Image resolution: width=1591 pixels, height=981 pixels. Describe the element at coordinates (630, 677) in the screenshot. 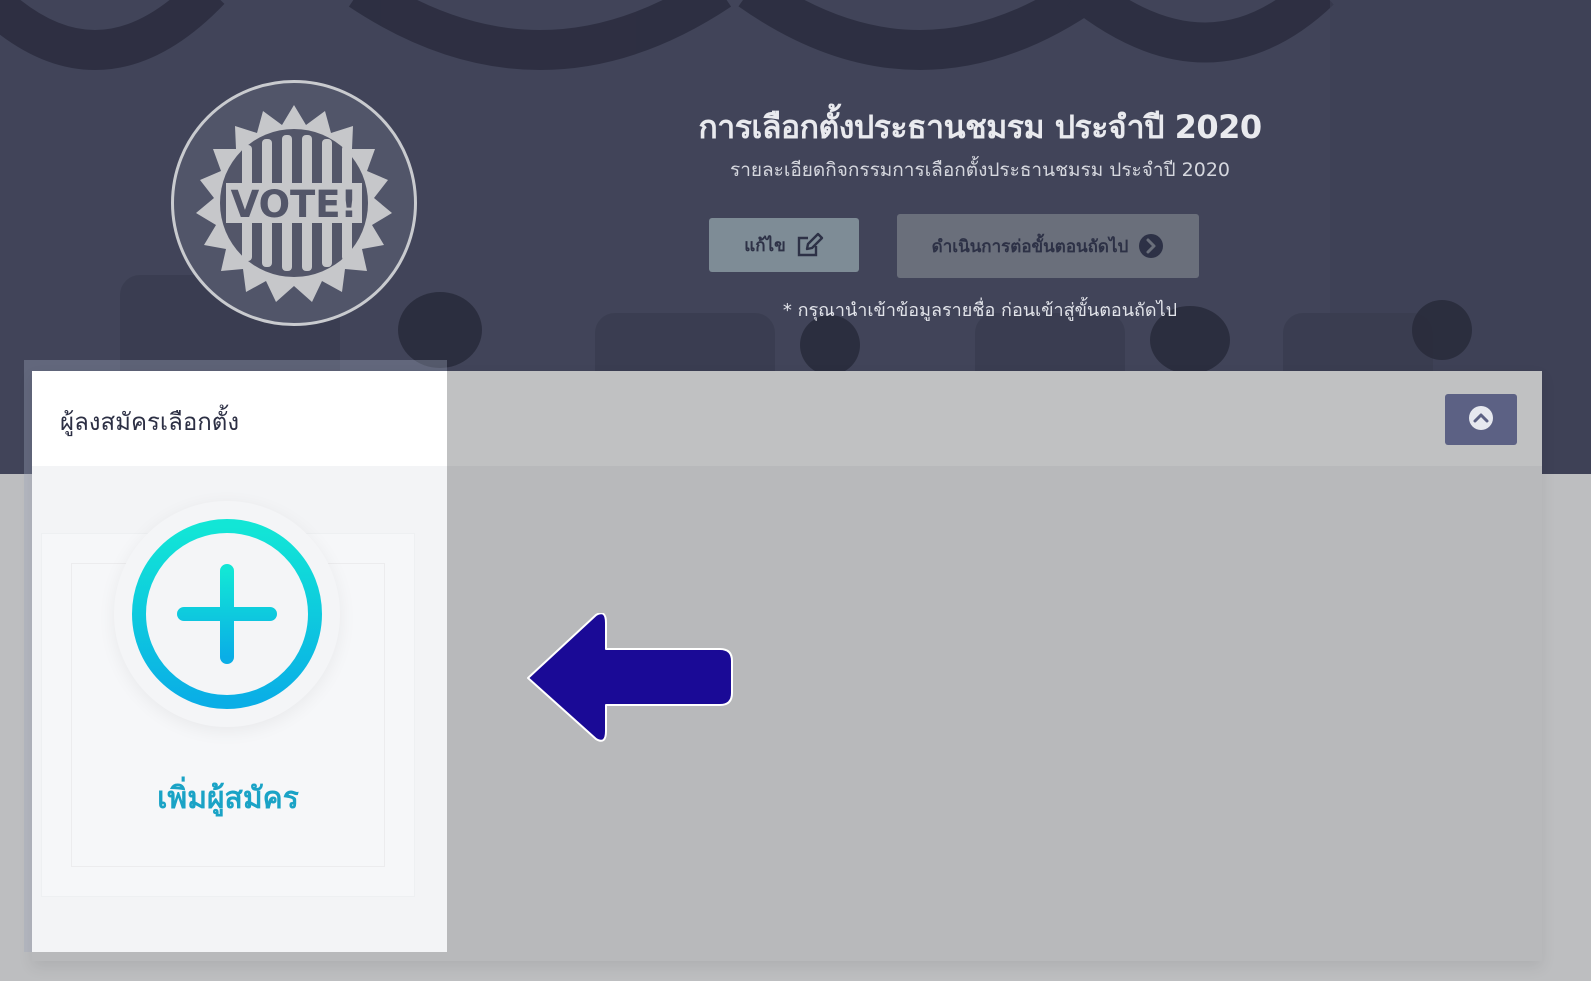

I see `arrow-left-icon` at that location.